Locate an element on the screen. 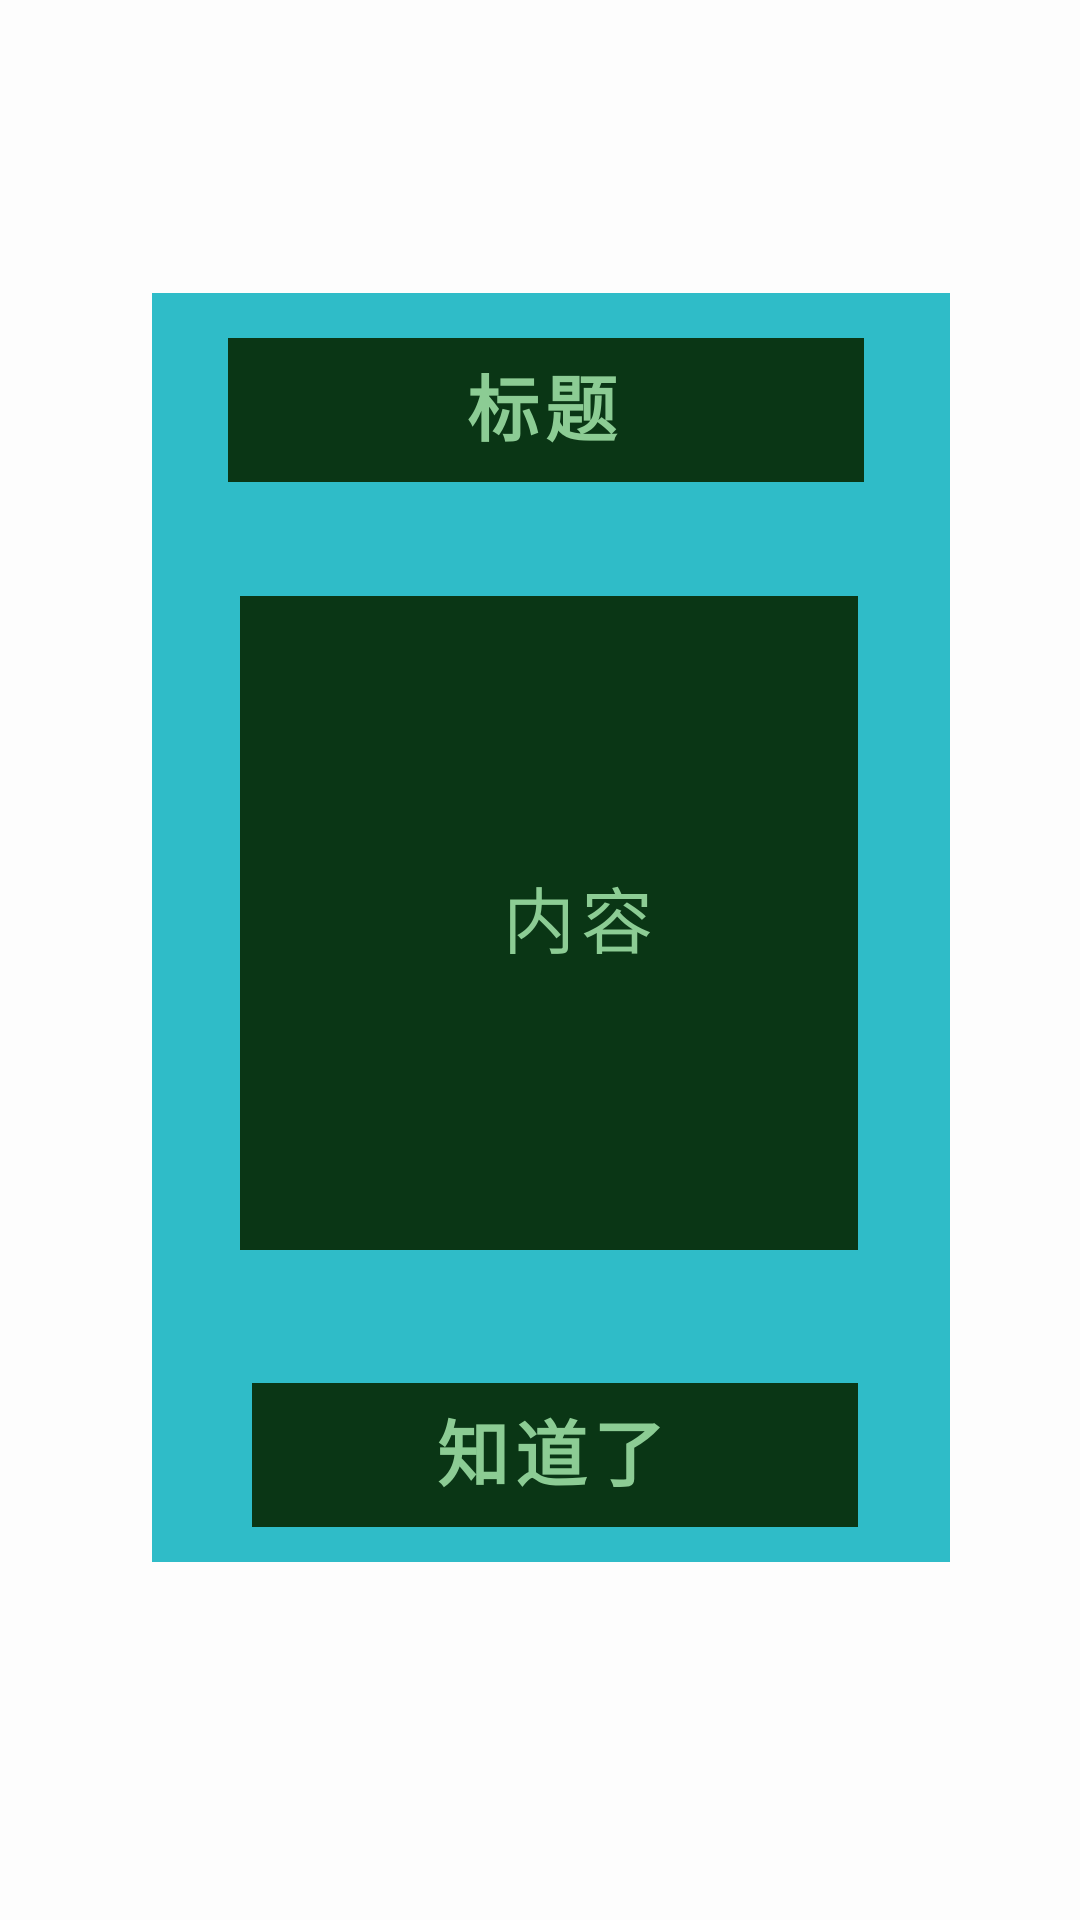  dialog-title: 标题 is located at coordinates (545, 409).